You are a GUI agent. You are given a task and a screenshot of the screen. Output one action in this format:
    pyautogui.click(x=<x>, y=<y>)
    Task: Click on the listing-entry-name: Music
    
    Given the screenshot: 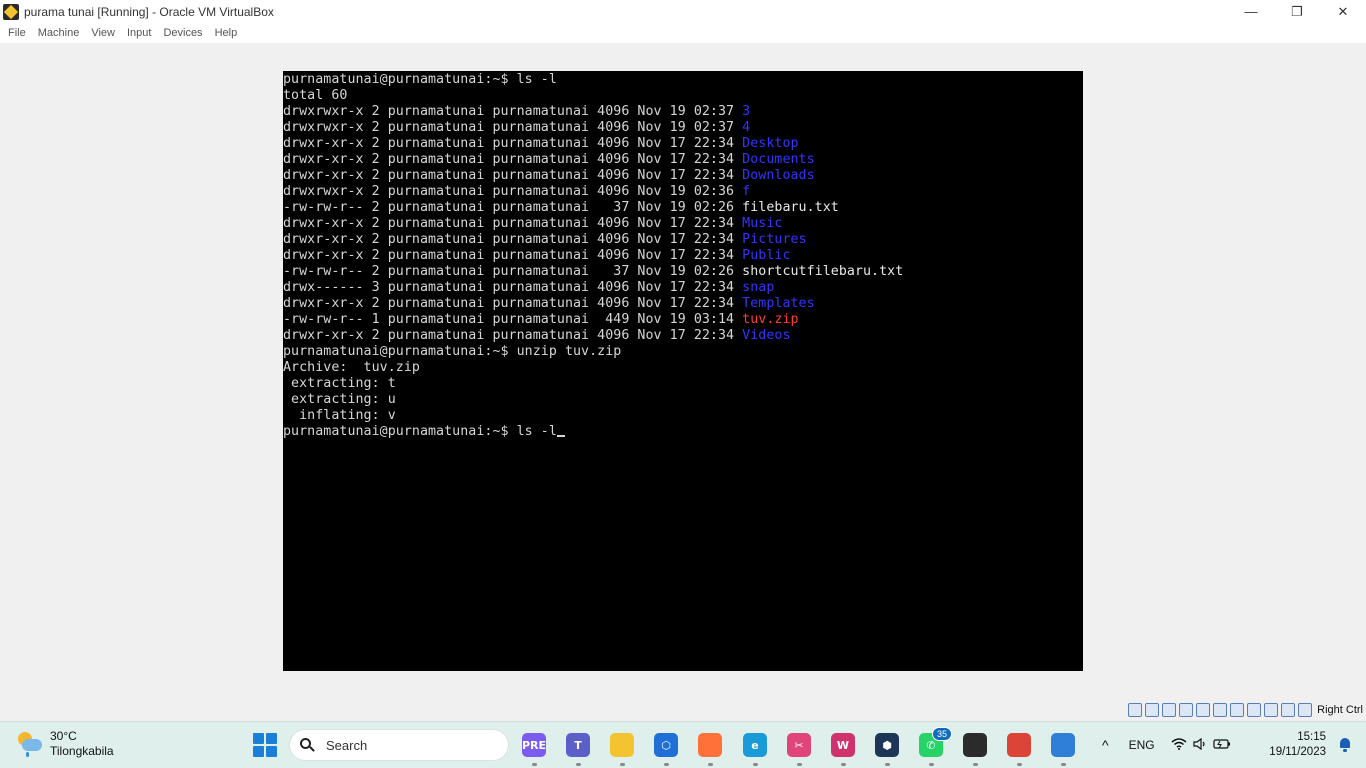 What is the action you would take?
    pyautogui.click(x=762, y=223)
    